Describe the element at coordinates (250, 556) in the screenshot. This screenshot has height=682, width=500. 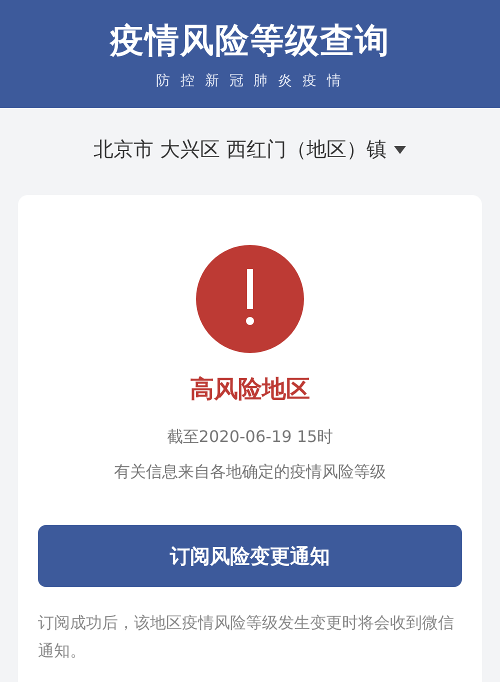
I see `subscribe-button: 订阅风险变更通知` at that location.